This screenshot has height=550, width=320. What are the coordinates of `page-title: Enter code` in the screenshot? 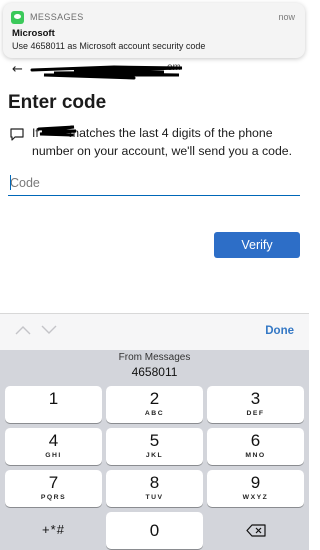 It's located at (57, 102).